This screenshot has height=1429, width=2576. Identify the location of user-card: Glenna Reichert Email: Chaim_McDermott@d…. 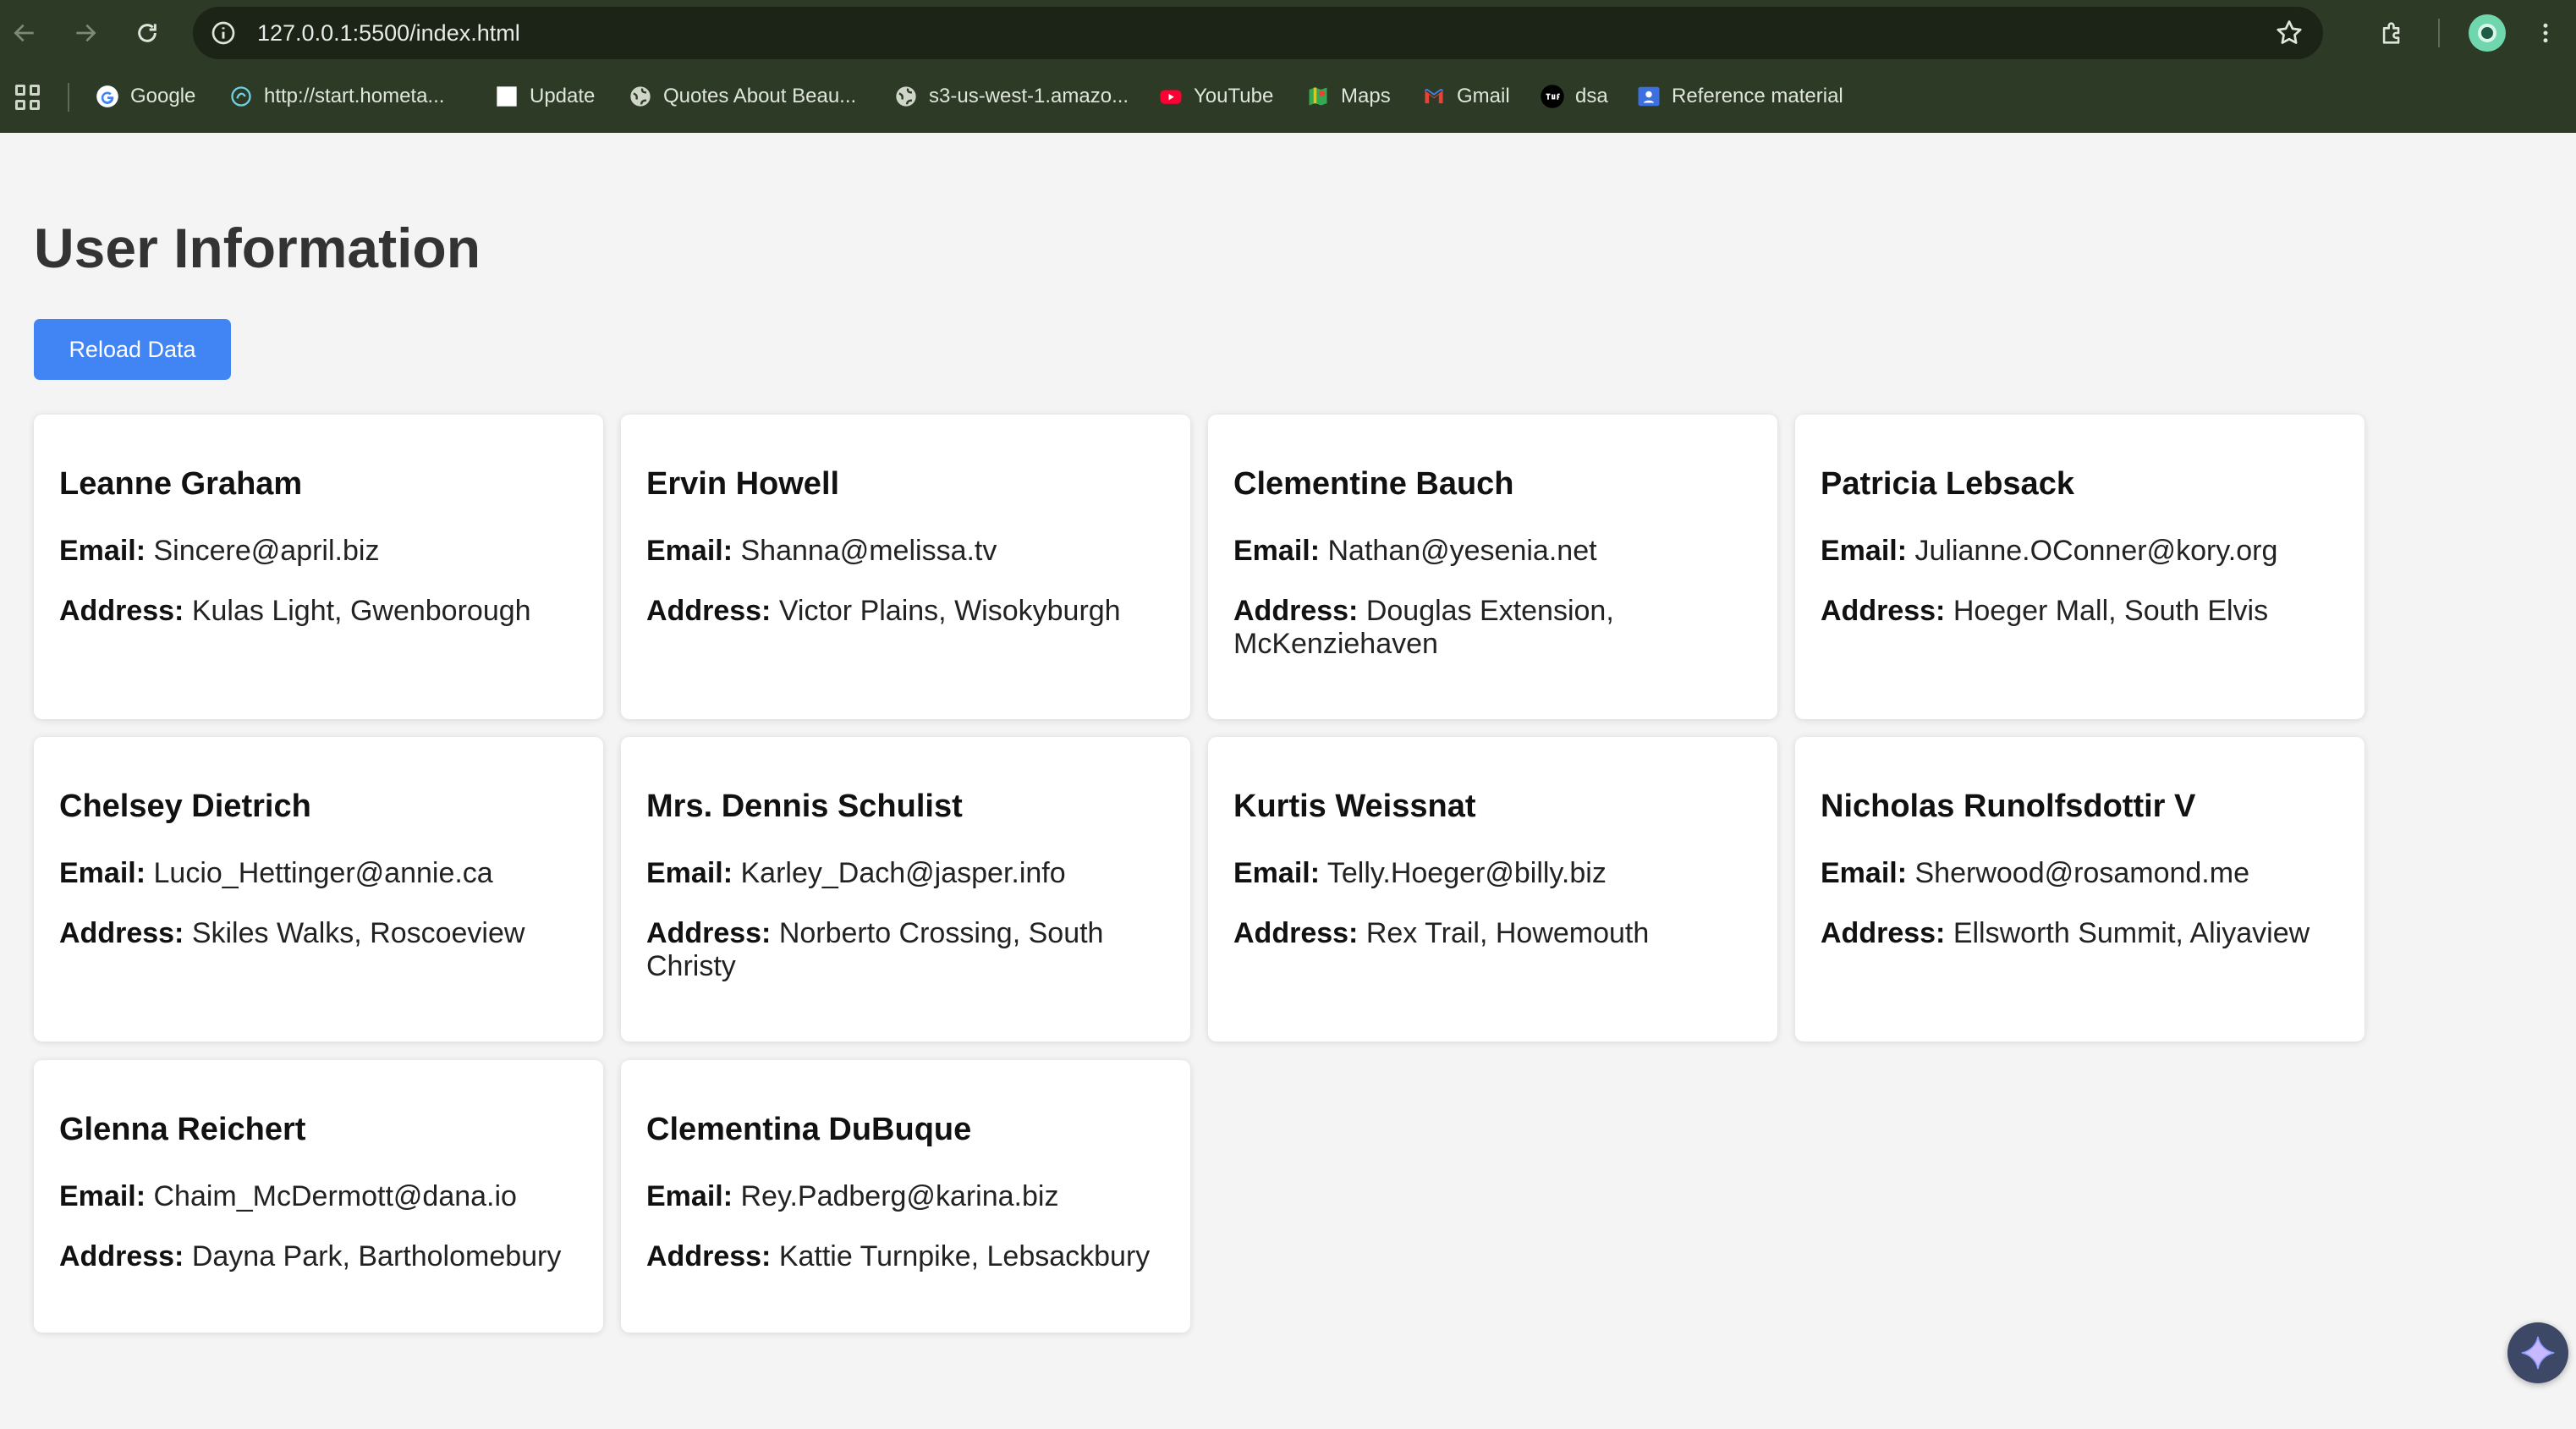
(318, 1197).